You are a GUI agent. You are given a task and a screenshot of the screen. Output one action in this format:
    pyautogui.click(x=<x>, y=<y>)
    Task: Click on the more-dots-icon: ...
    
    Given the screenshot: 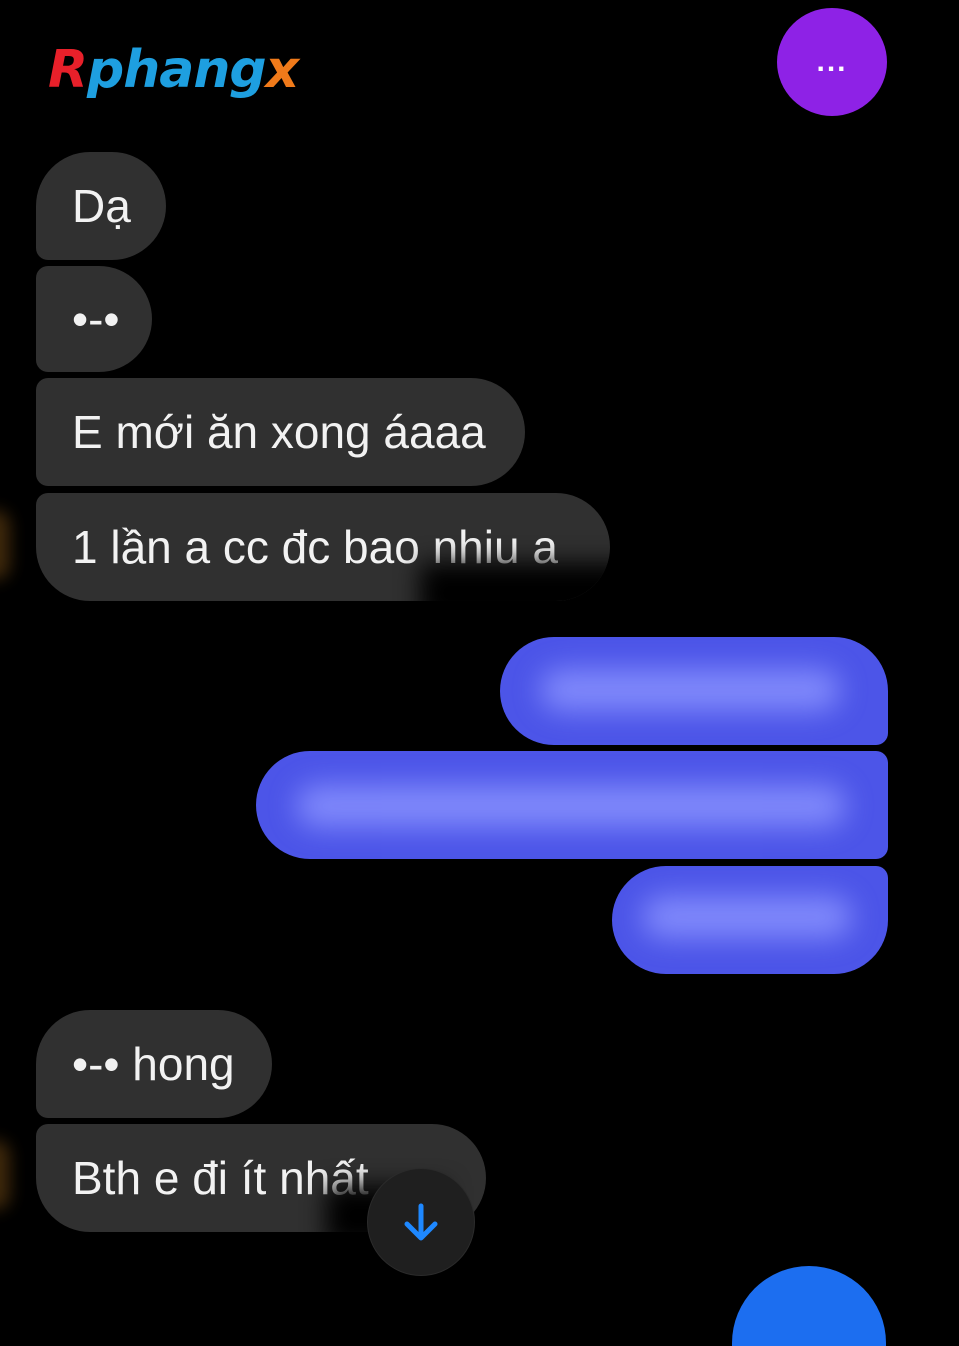 What is the action you would take?
    pyautogui.click(x=832, y=61)
    